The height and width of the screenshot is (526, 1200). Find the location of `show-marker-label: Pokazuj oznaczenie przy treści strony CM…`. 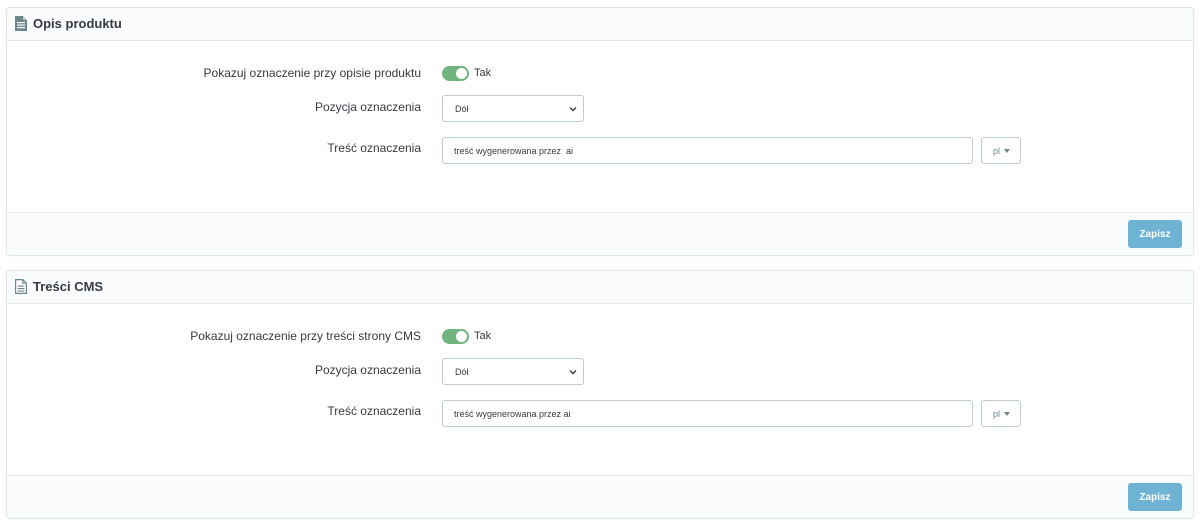

show-marker-label: Pokazuj oznaczenie przy treści strony CM… is located at coordinates (305, 336).